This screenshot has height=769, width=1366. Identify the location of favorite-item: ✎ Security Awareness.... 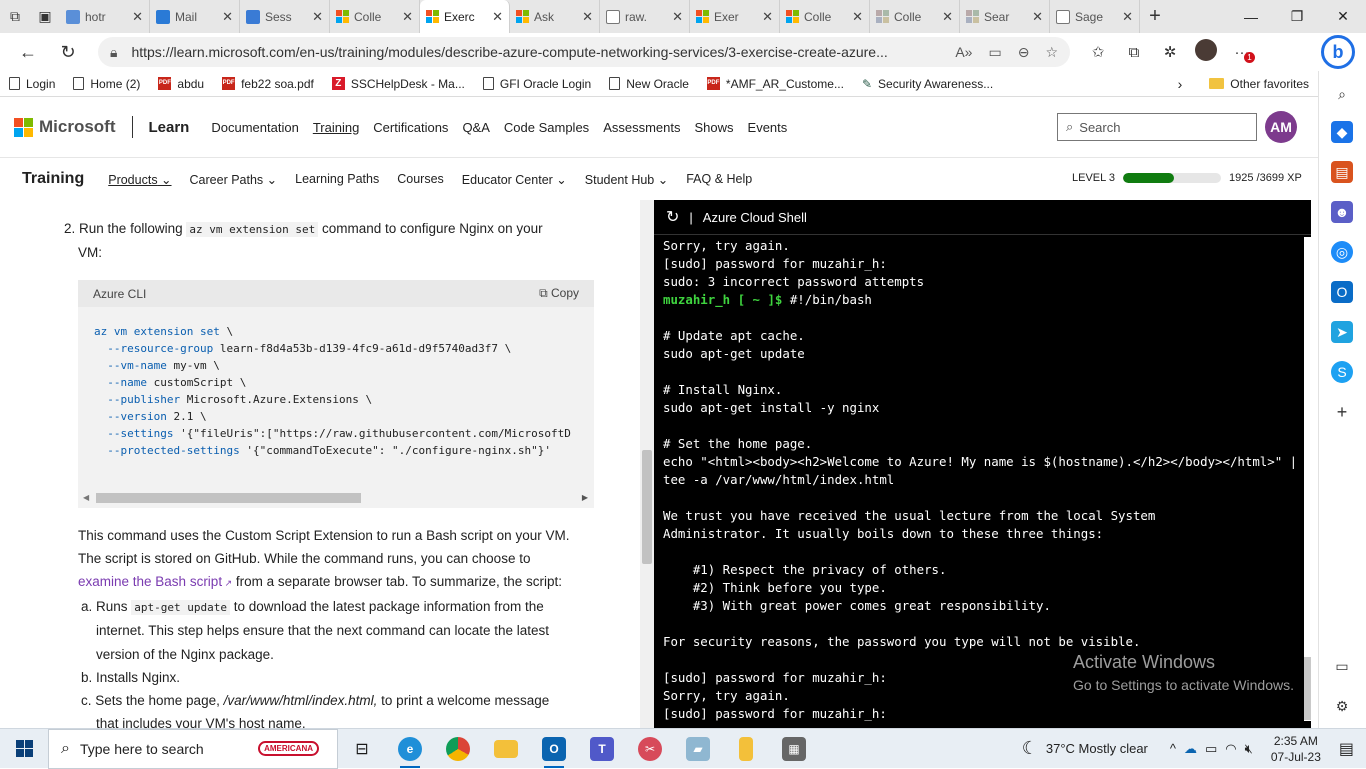
(927, 84).